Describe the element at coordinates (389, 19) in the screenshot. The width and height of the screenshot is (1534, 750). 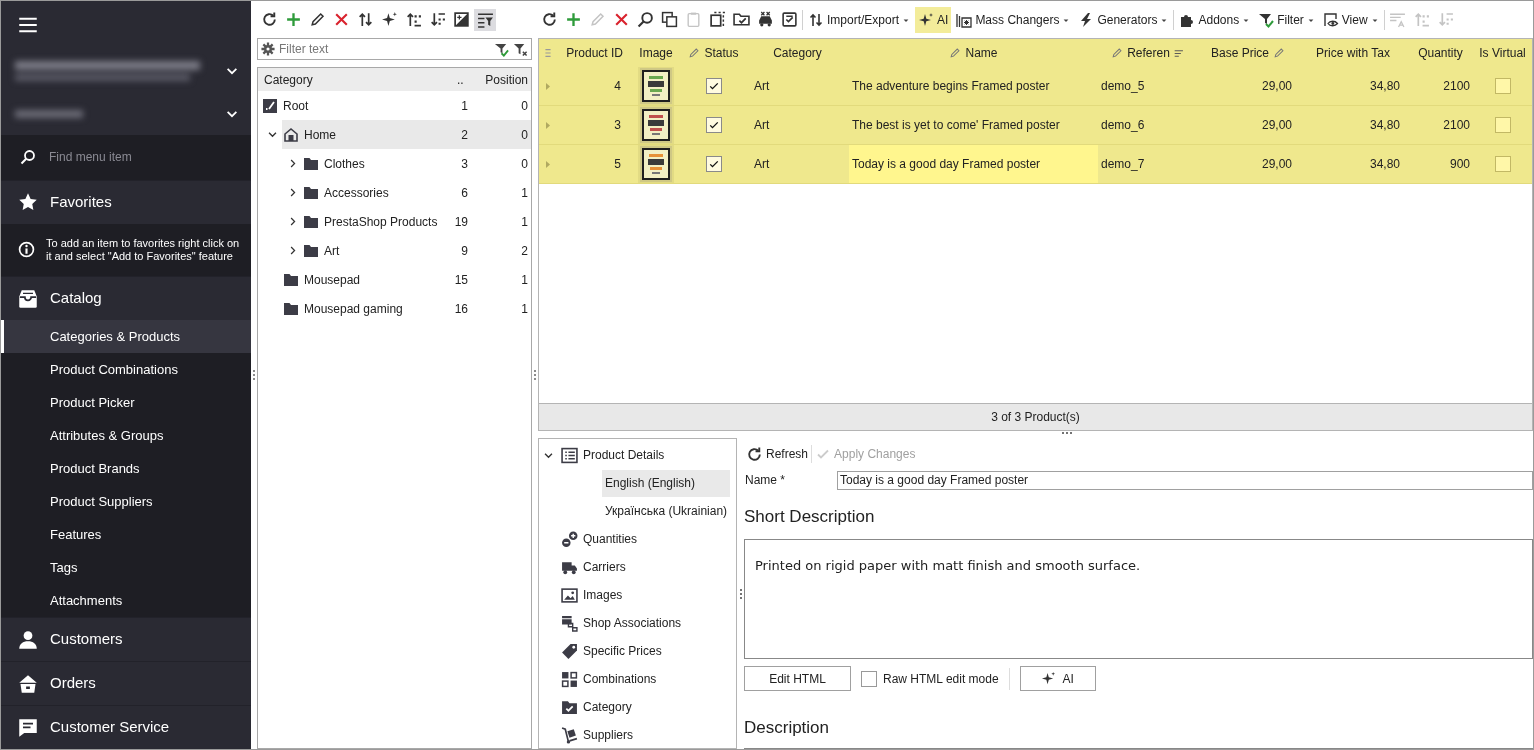
I see `sparkle-icon` at that location.